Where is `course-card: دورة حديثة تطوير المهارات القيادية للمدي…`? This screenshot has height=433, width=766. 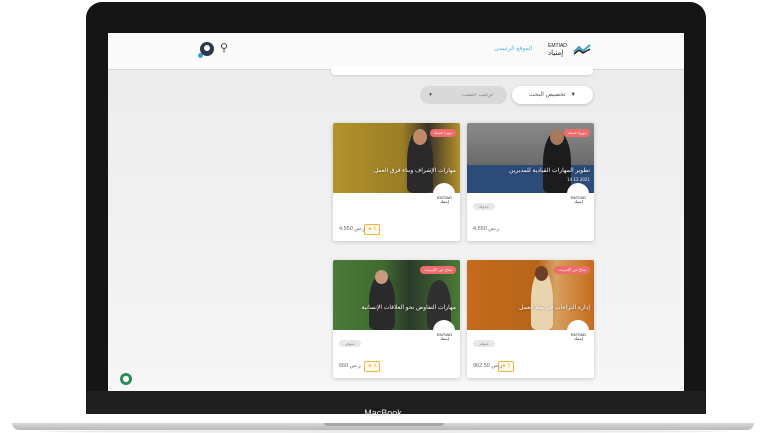 course-card: دورة حديثة تطوير المهارات القيادية للمدي… is located at coordinates (530, 182).